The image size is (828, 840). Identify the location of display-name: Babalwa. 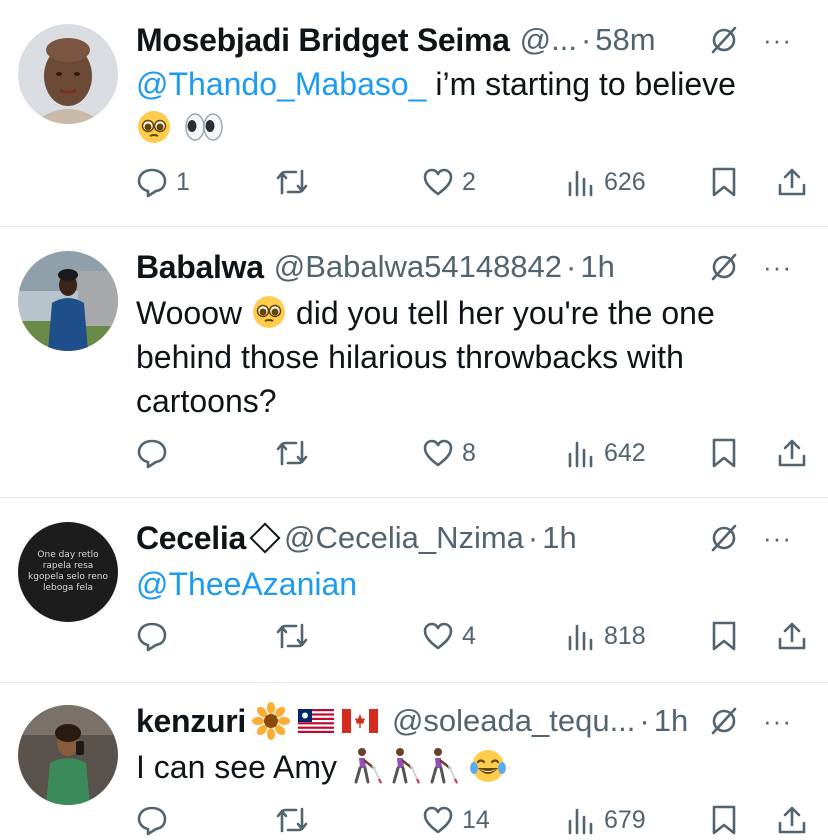
(200, 267).